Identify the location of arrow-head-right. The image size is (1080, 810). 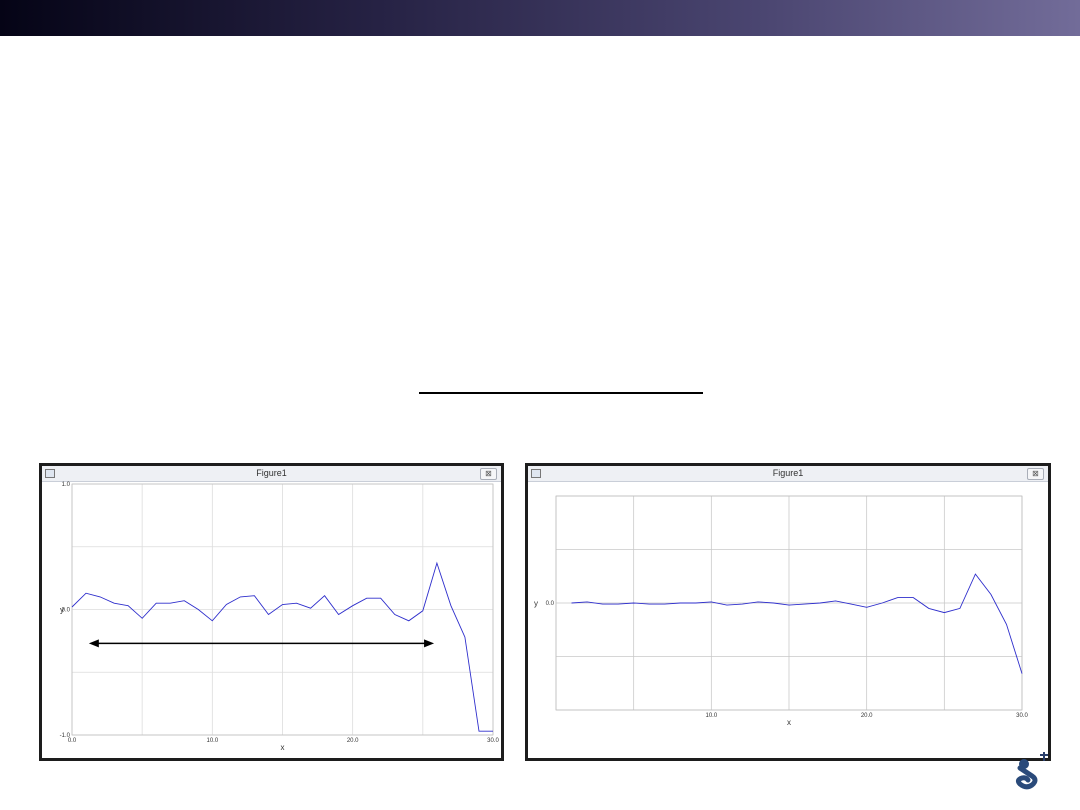
(429, 643).